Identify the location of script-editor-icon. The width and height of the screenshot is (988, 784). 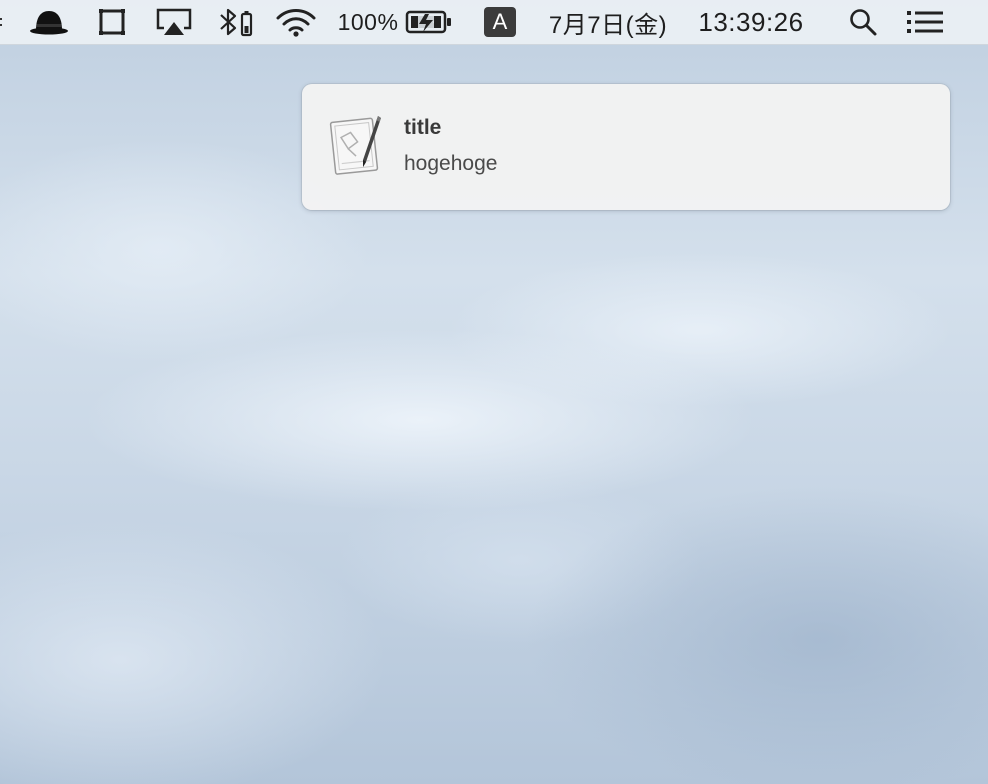
(357, 144).